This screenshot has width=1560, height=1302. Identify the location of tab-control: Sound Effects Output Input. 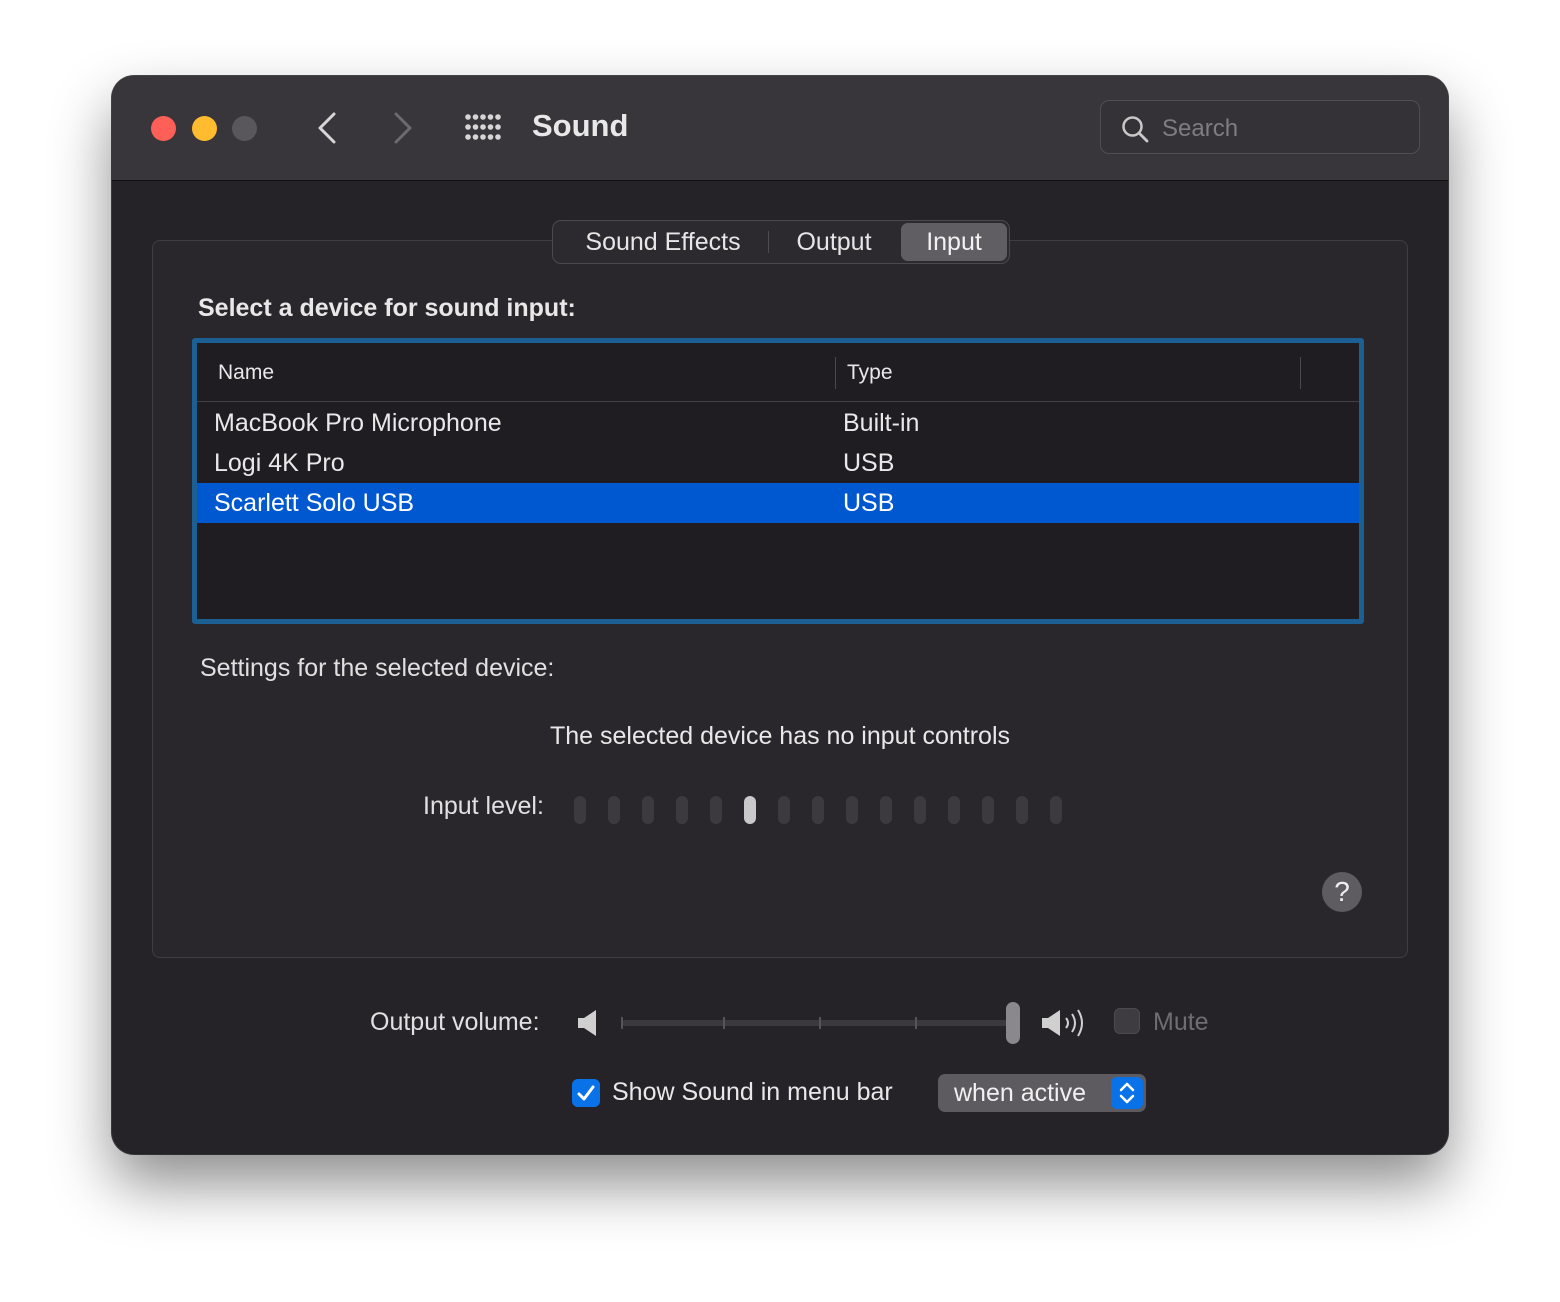
(781, 242).